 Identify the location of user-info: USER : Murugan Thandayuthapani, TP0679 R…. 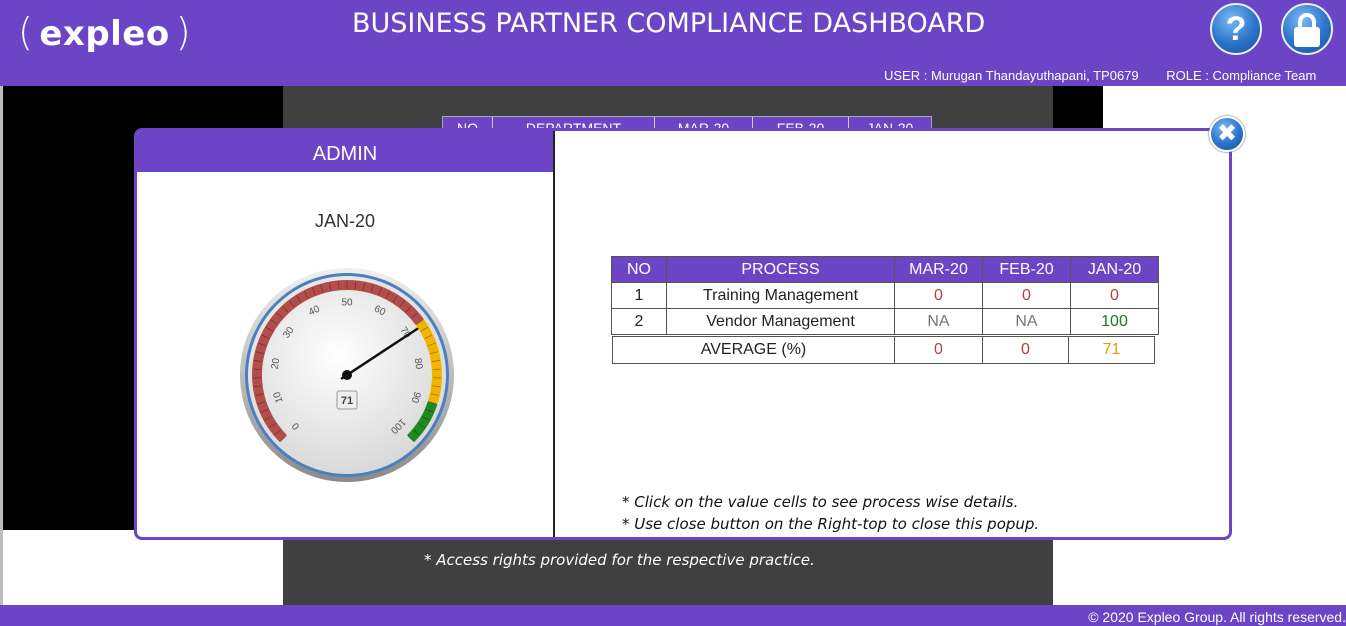
(1100, 75).